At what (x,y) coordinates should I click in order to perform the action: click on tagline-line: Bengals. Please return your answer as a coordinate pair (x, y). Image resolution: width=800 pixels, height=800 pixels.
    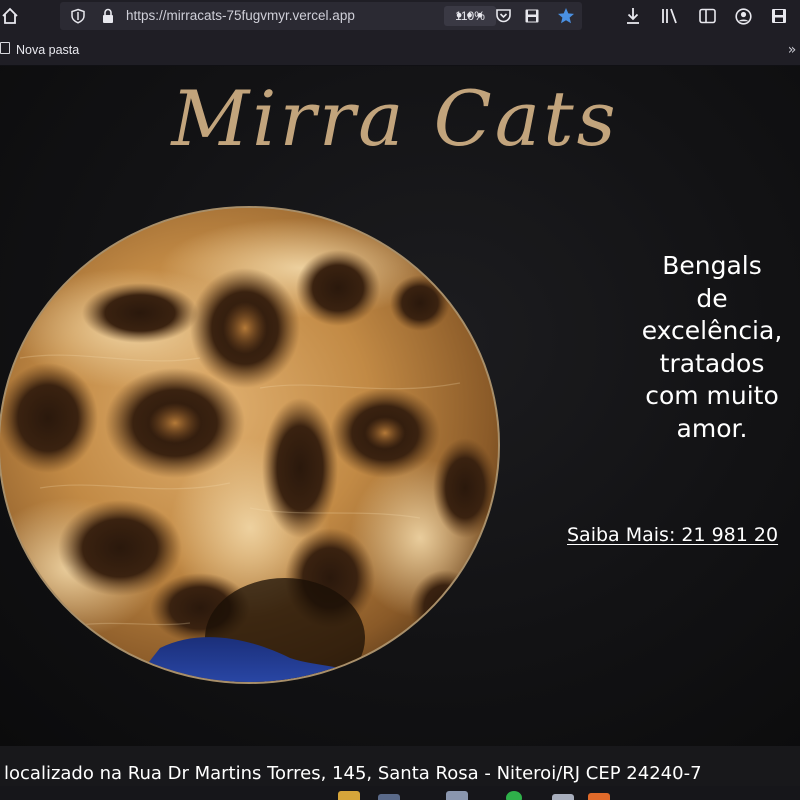
    Looking at the image, I should click on (712, 265).